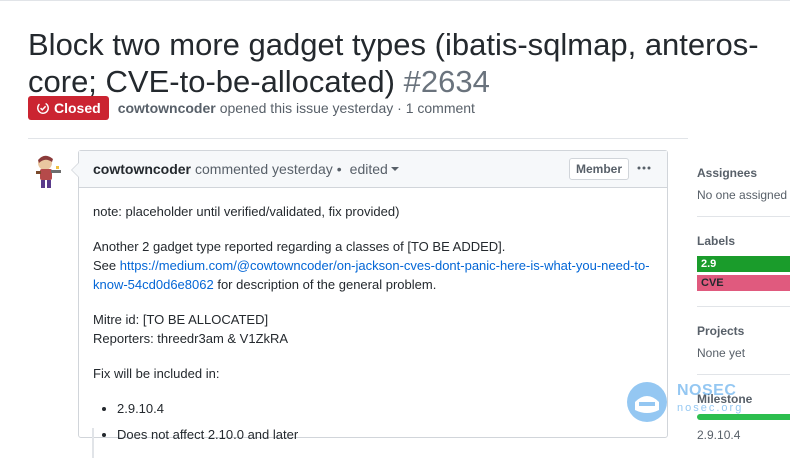 This screenshot has width=790, height=458. Describe the element at coordinates (264, 169) in the screenshot. I see `comment-action: commented yesterday` at that location.